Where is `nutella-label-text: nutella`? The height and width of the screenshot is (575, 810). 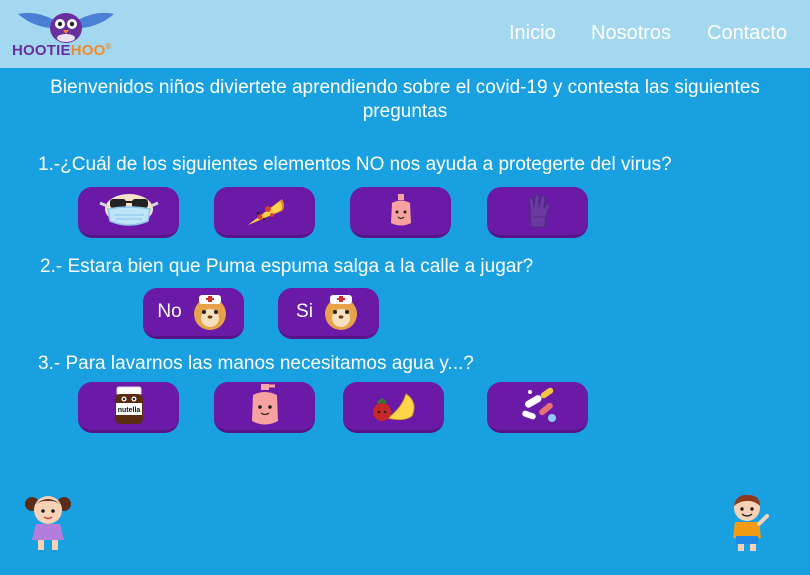 nutella-label-text: nutella is located at coordinates (128, 410).